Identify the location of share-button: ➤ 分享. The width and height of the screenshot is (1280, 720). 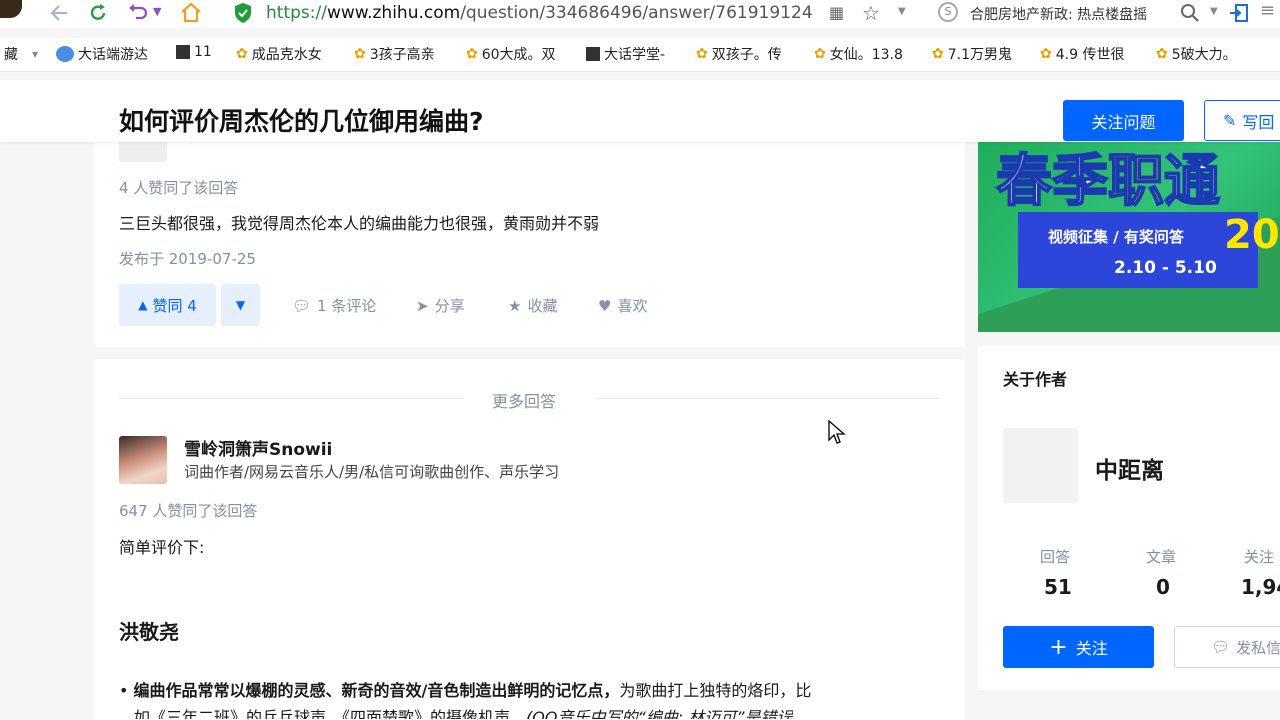
(440, 305).